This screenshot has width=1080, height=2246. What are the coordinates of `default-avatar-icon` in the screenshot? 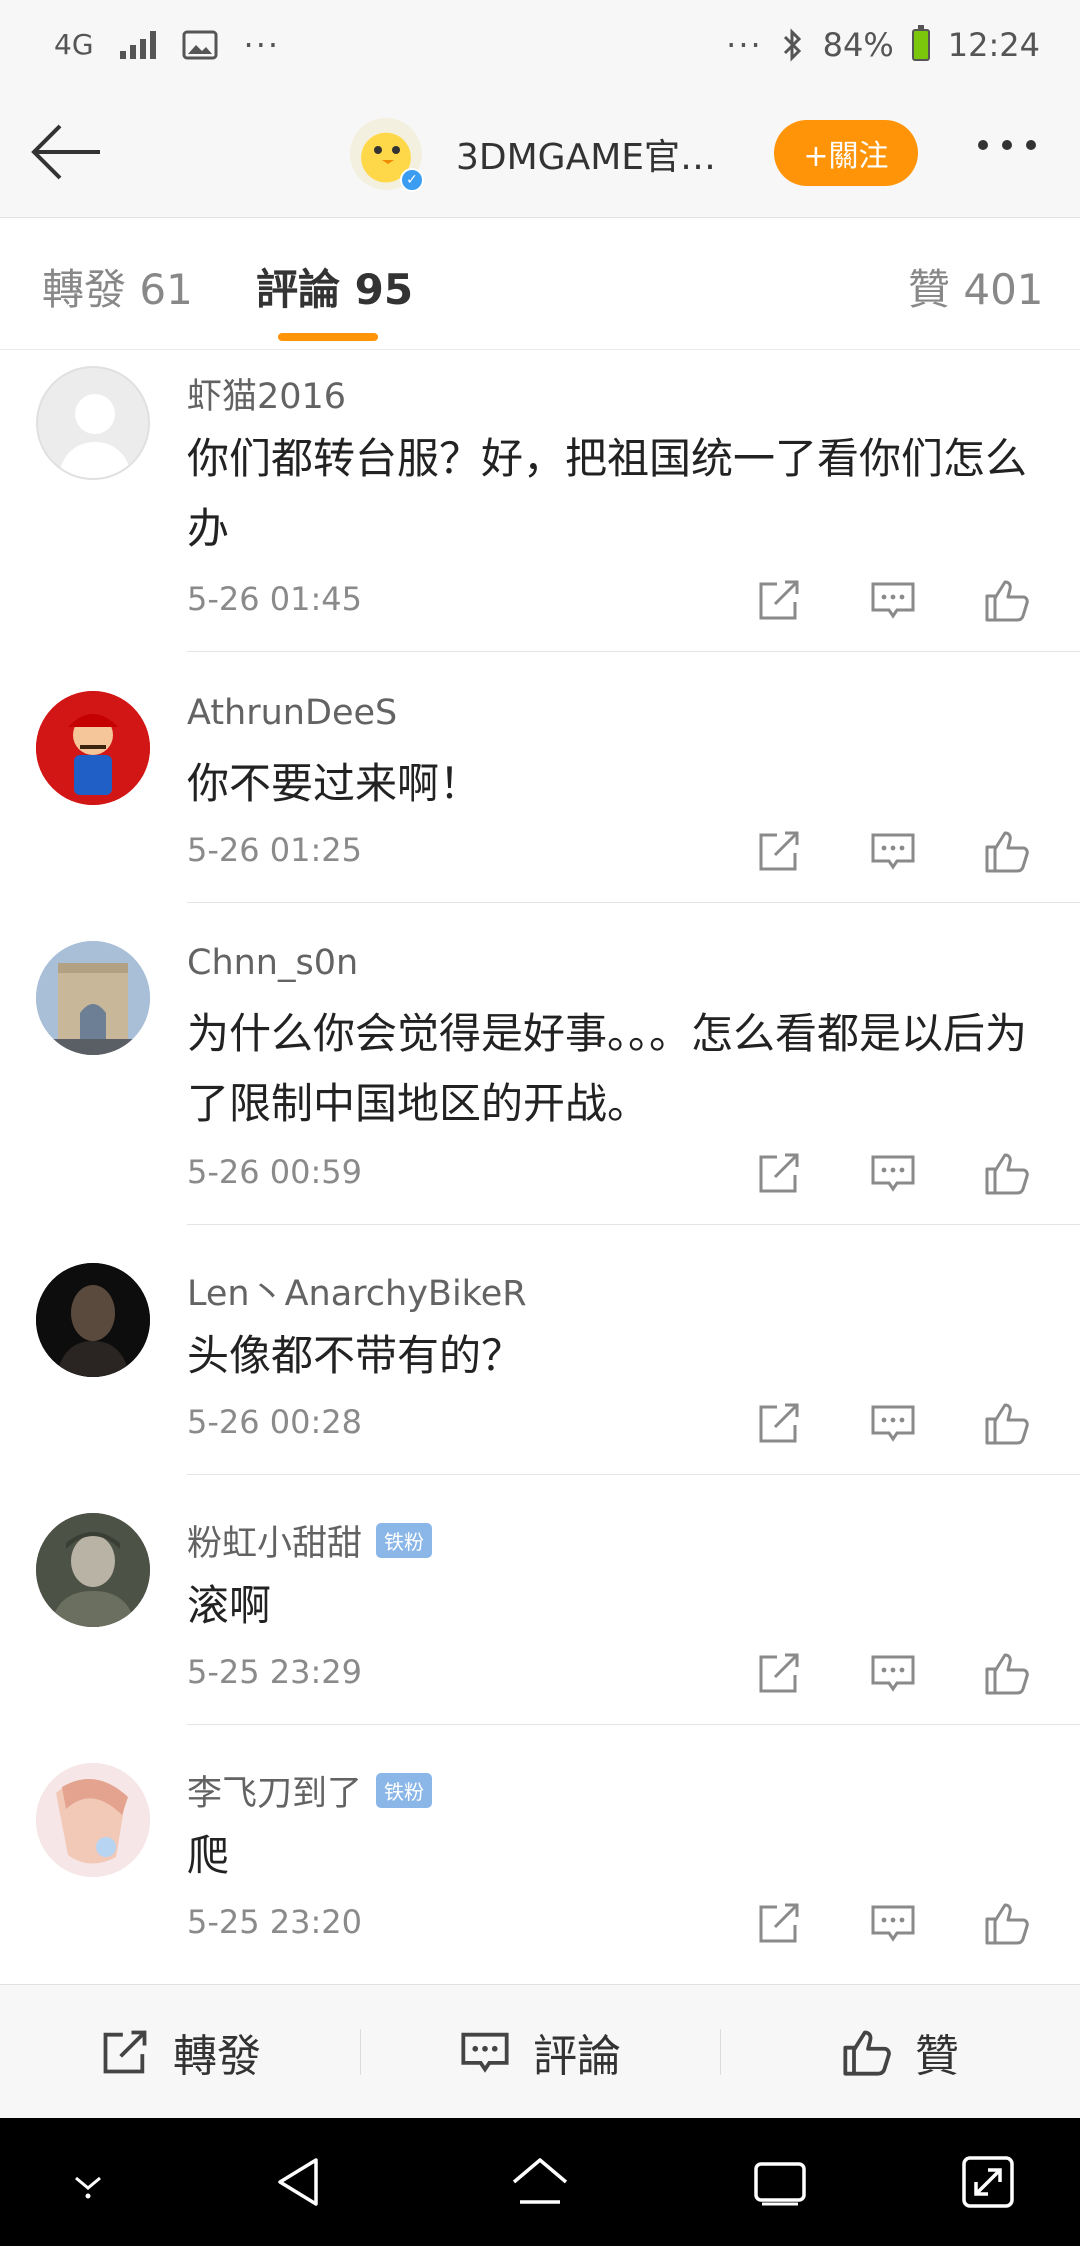 It's located at (95, 436).